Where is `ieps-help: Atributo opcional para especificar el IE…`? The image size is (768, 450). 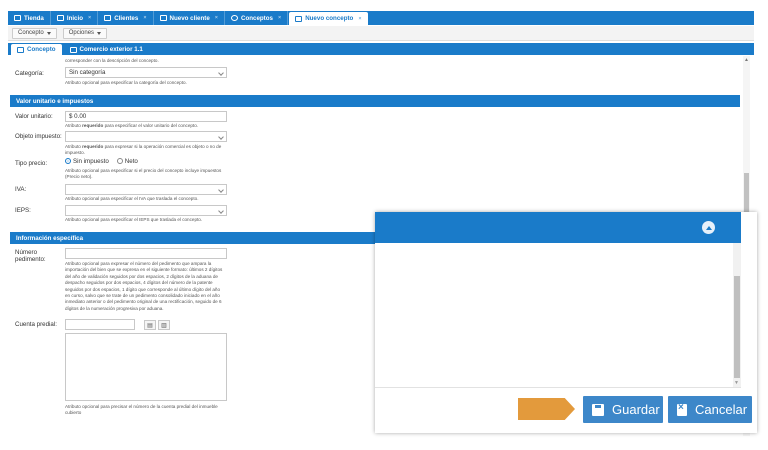 ieps-help: Atributo opcional para especificar el IE… is located at coordinates (134, 219).